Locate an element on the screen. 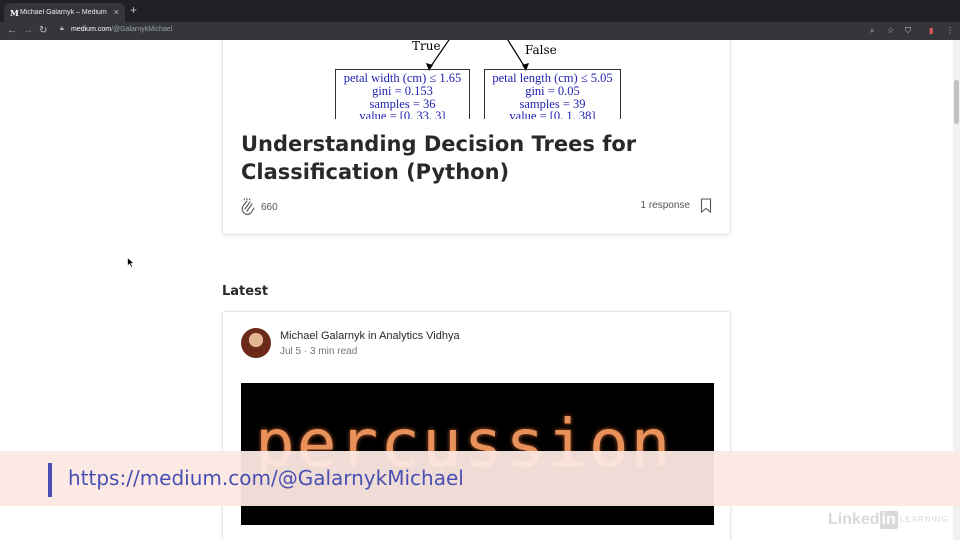 This screenshot has width=960, height=540. extension-icon: ▮ is located at coordinates (931, 31).